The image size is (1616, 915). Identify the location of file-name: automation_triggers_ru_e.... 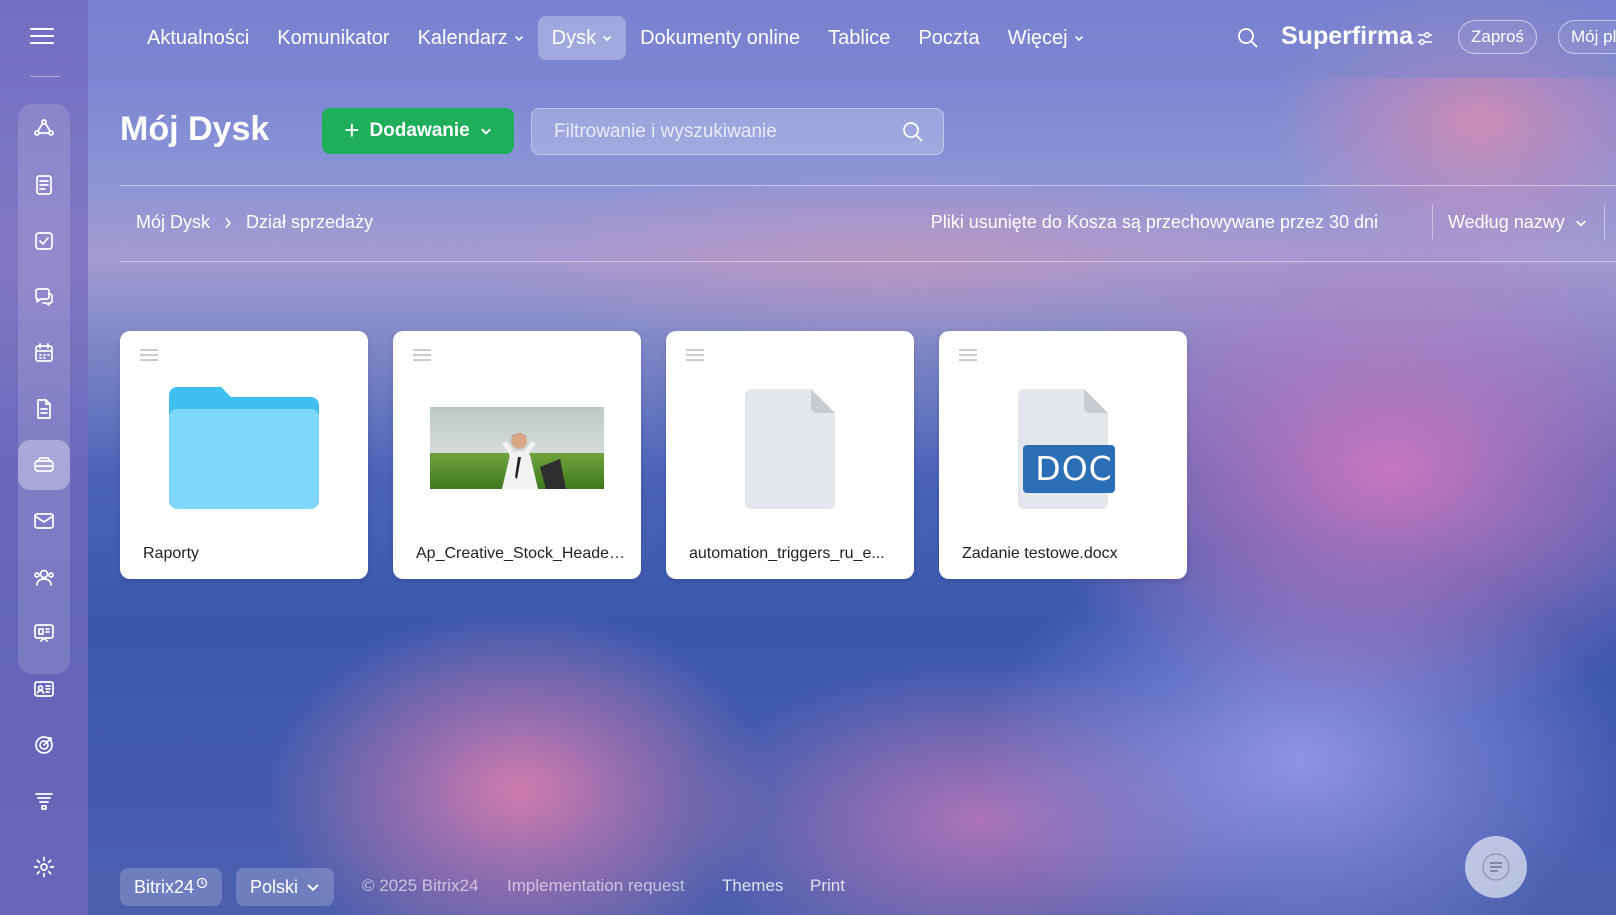
(787, 553).